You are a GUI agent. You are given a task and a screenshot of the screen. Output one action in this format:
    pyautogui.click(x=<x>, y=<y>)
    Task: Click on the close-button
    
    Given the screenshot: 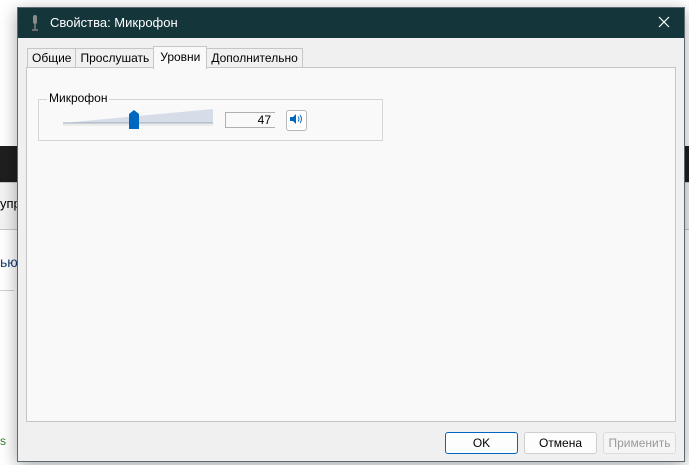 What is the action you would take?
    pyautogui.click(x=664, y=23)
    